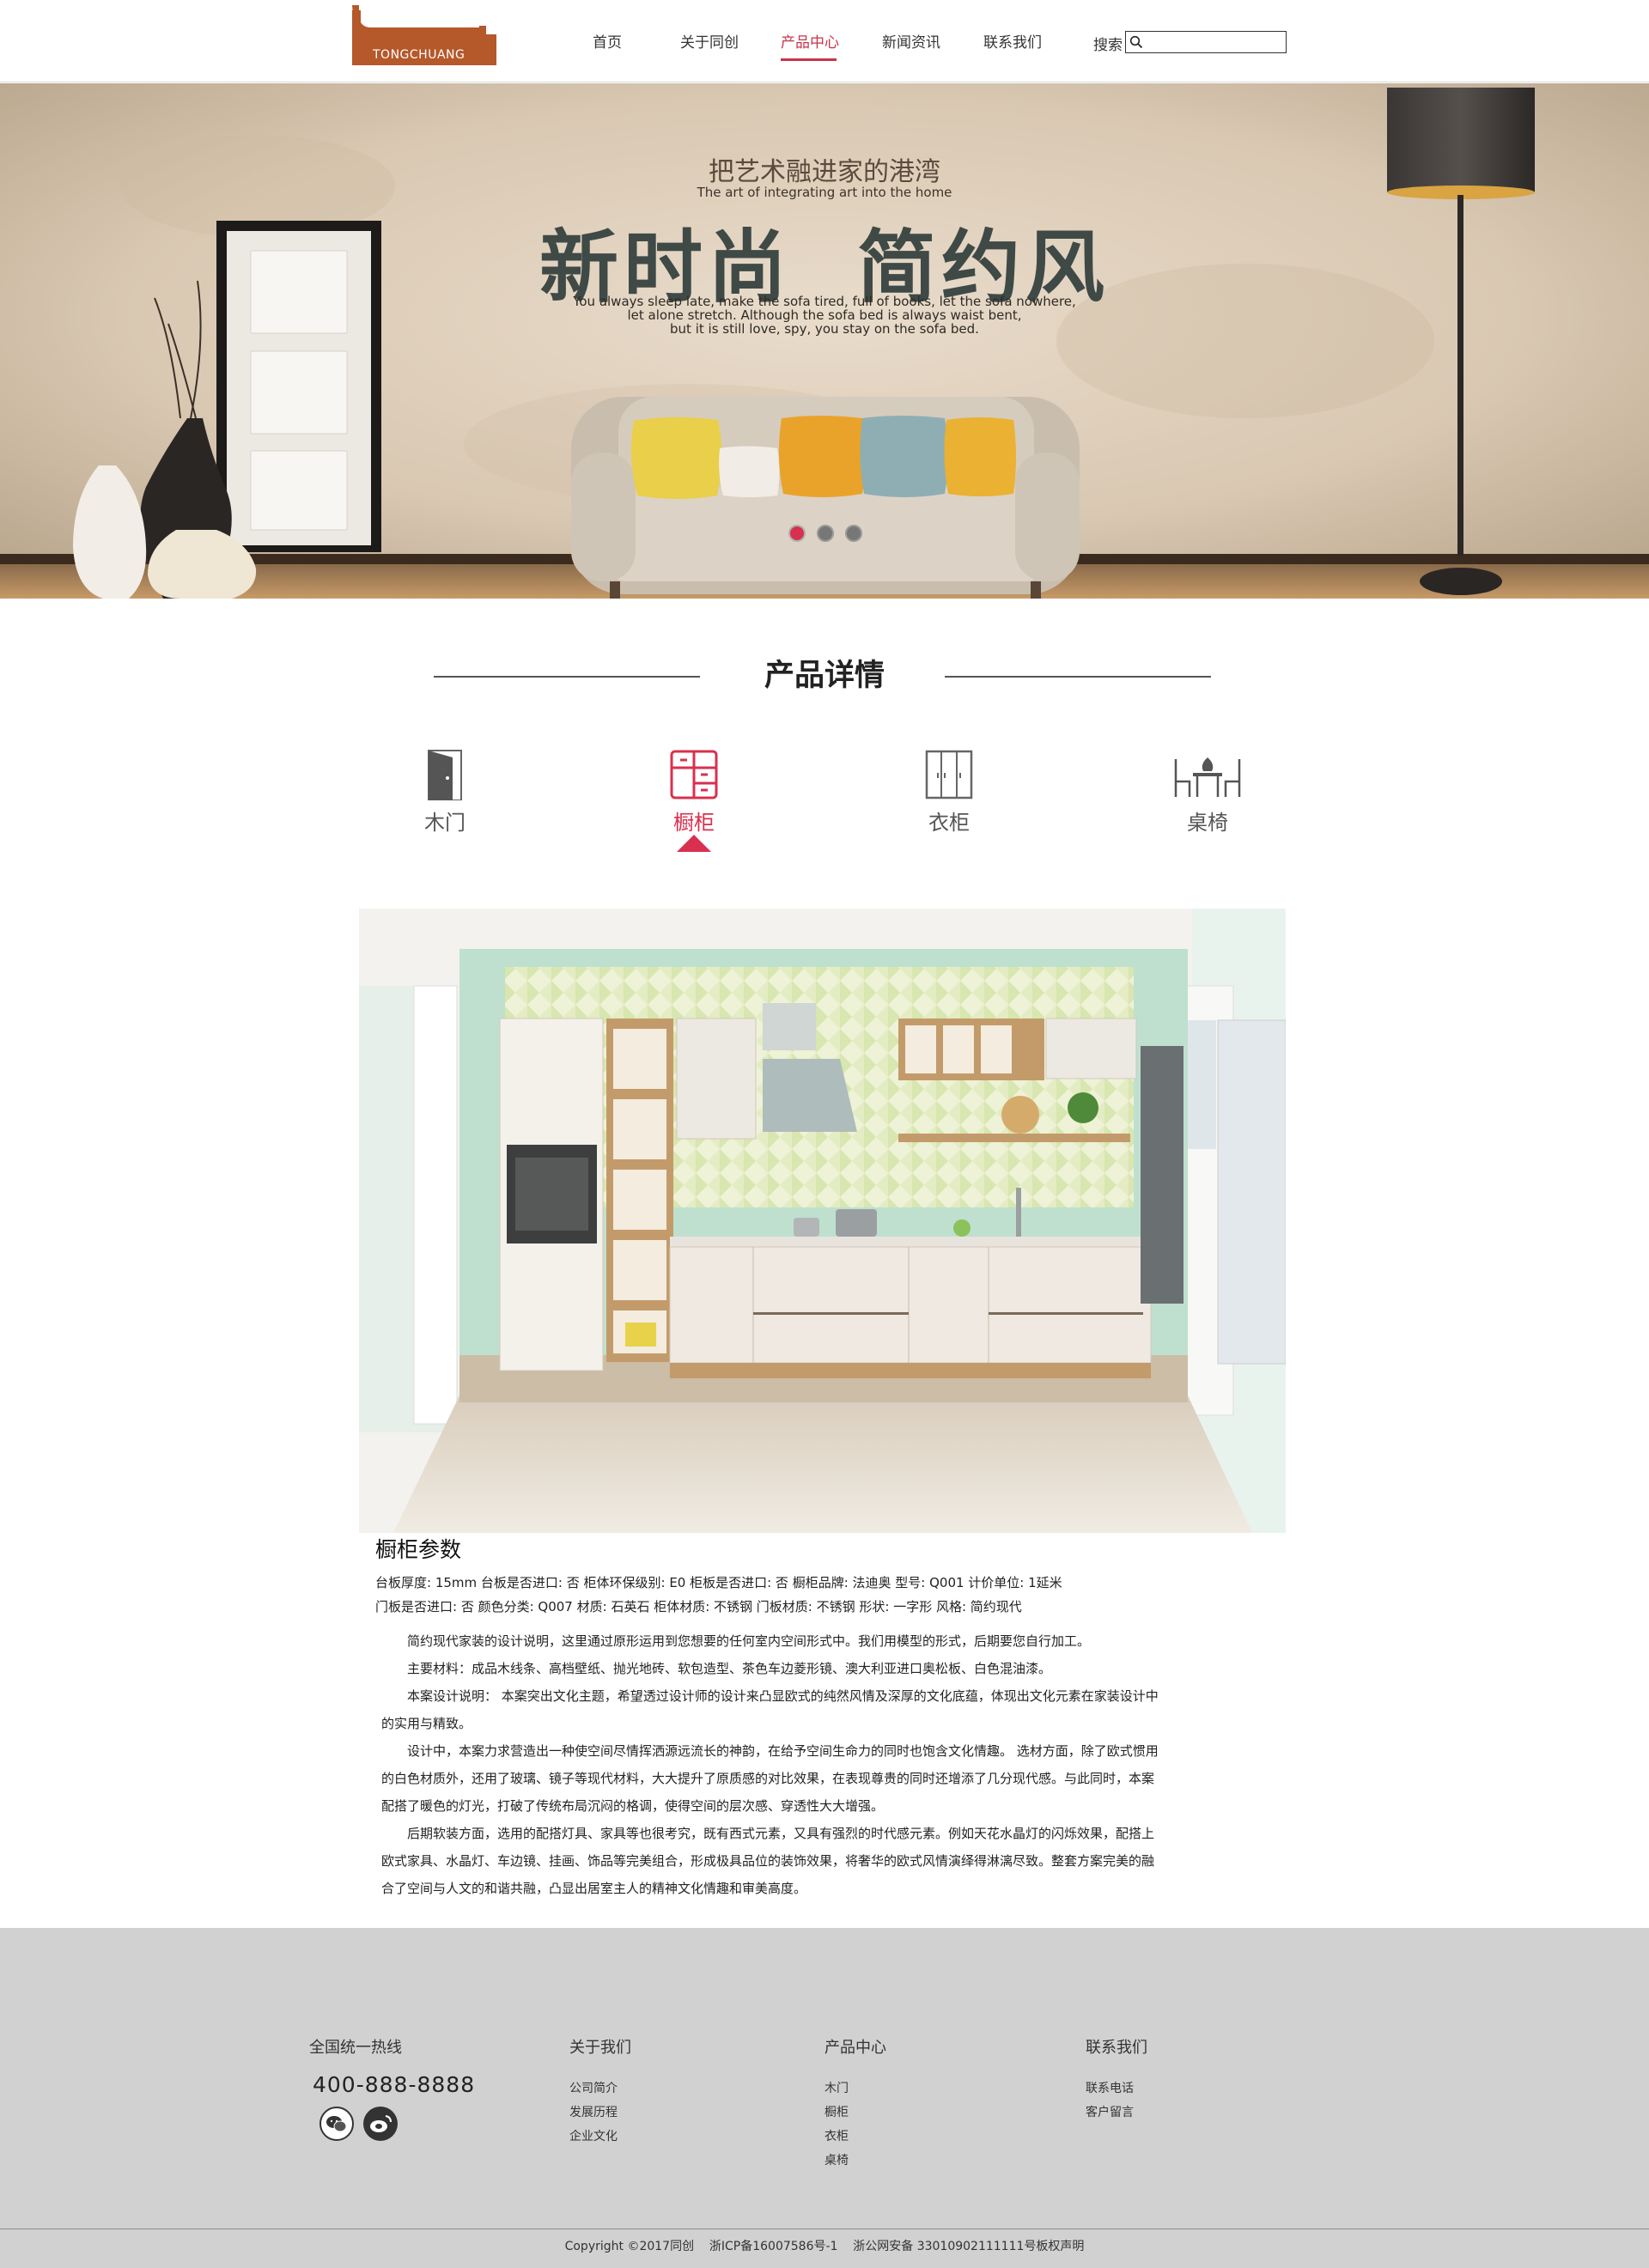 The image size is (1649, 2268). I want to click on footer-contact: 联系我们 联系电话 客户留言, so click(1117, 2080).